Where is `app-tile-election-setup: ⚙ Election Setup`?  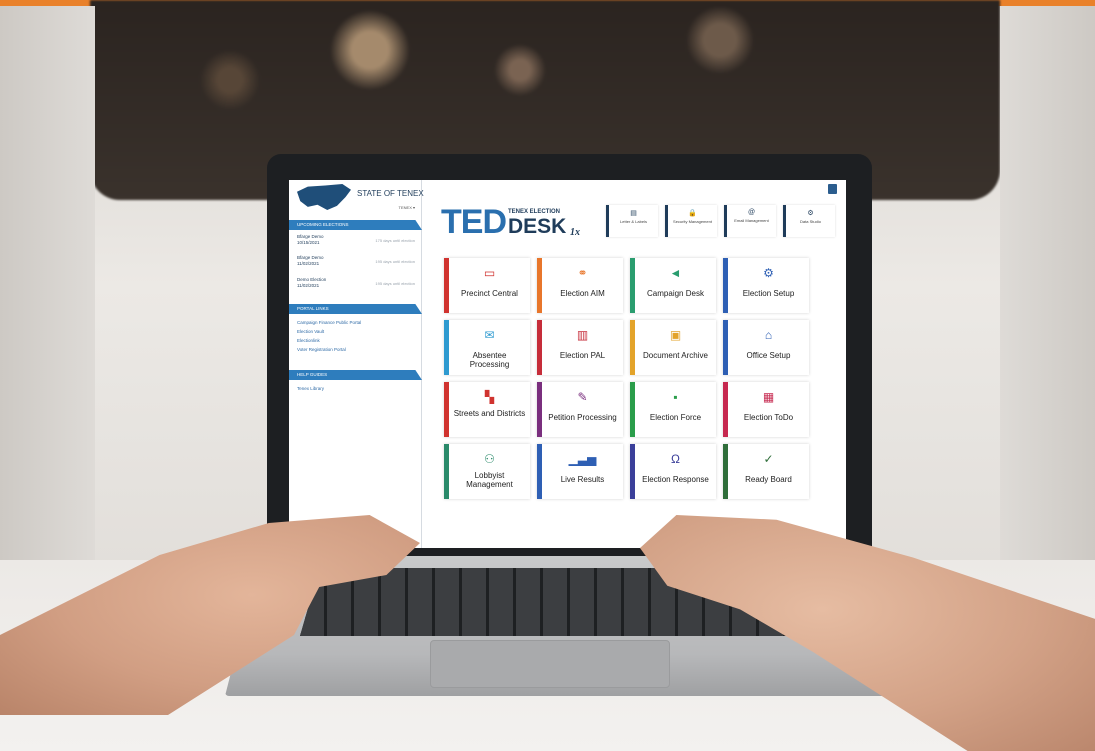 app-tile-election-setup: ⚙ Election Setup is located at coordinates (766, 285).